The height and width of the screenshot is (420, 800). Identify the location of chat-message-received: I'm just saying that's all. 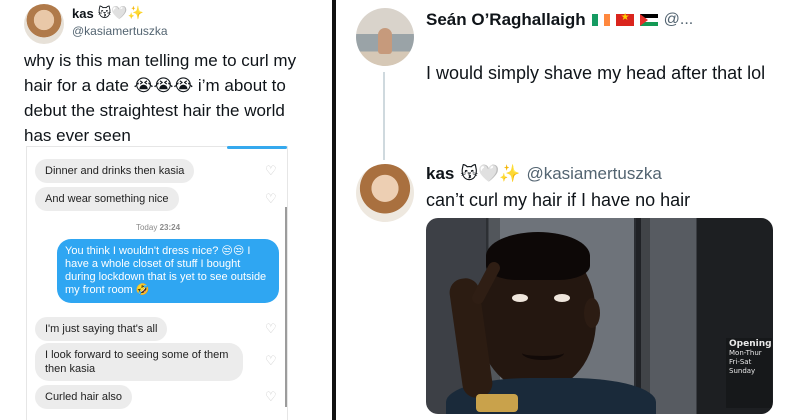
(101, 329).